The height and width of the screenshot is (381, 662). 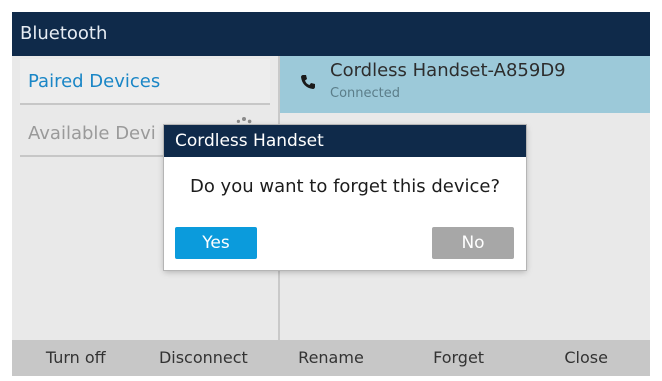 What do you see at coordinates (308, 82) in the screenshot?
I see `phone-icon` at bounding box center [308, 82].